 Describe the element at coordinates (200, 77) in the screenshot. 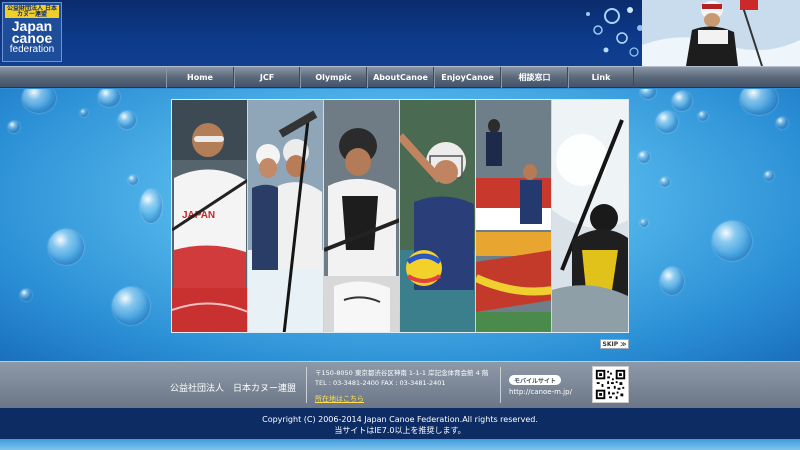

I see `nav-item-home: Home` at that location.